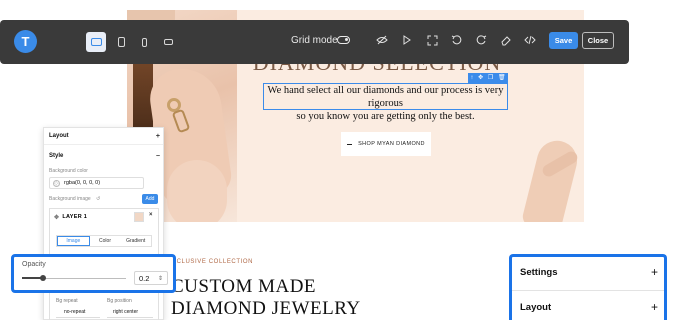 This screenshot has height=320, width=686. What do you see at coordinates (67, 301) in the screenshot?
I see `bg-repeat-label: Bg repeat` at bounding box center [67, 301].